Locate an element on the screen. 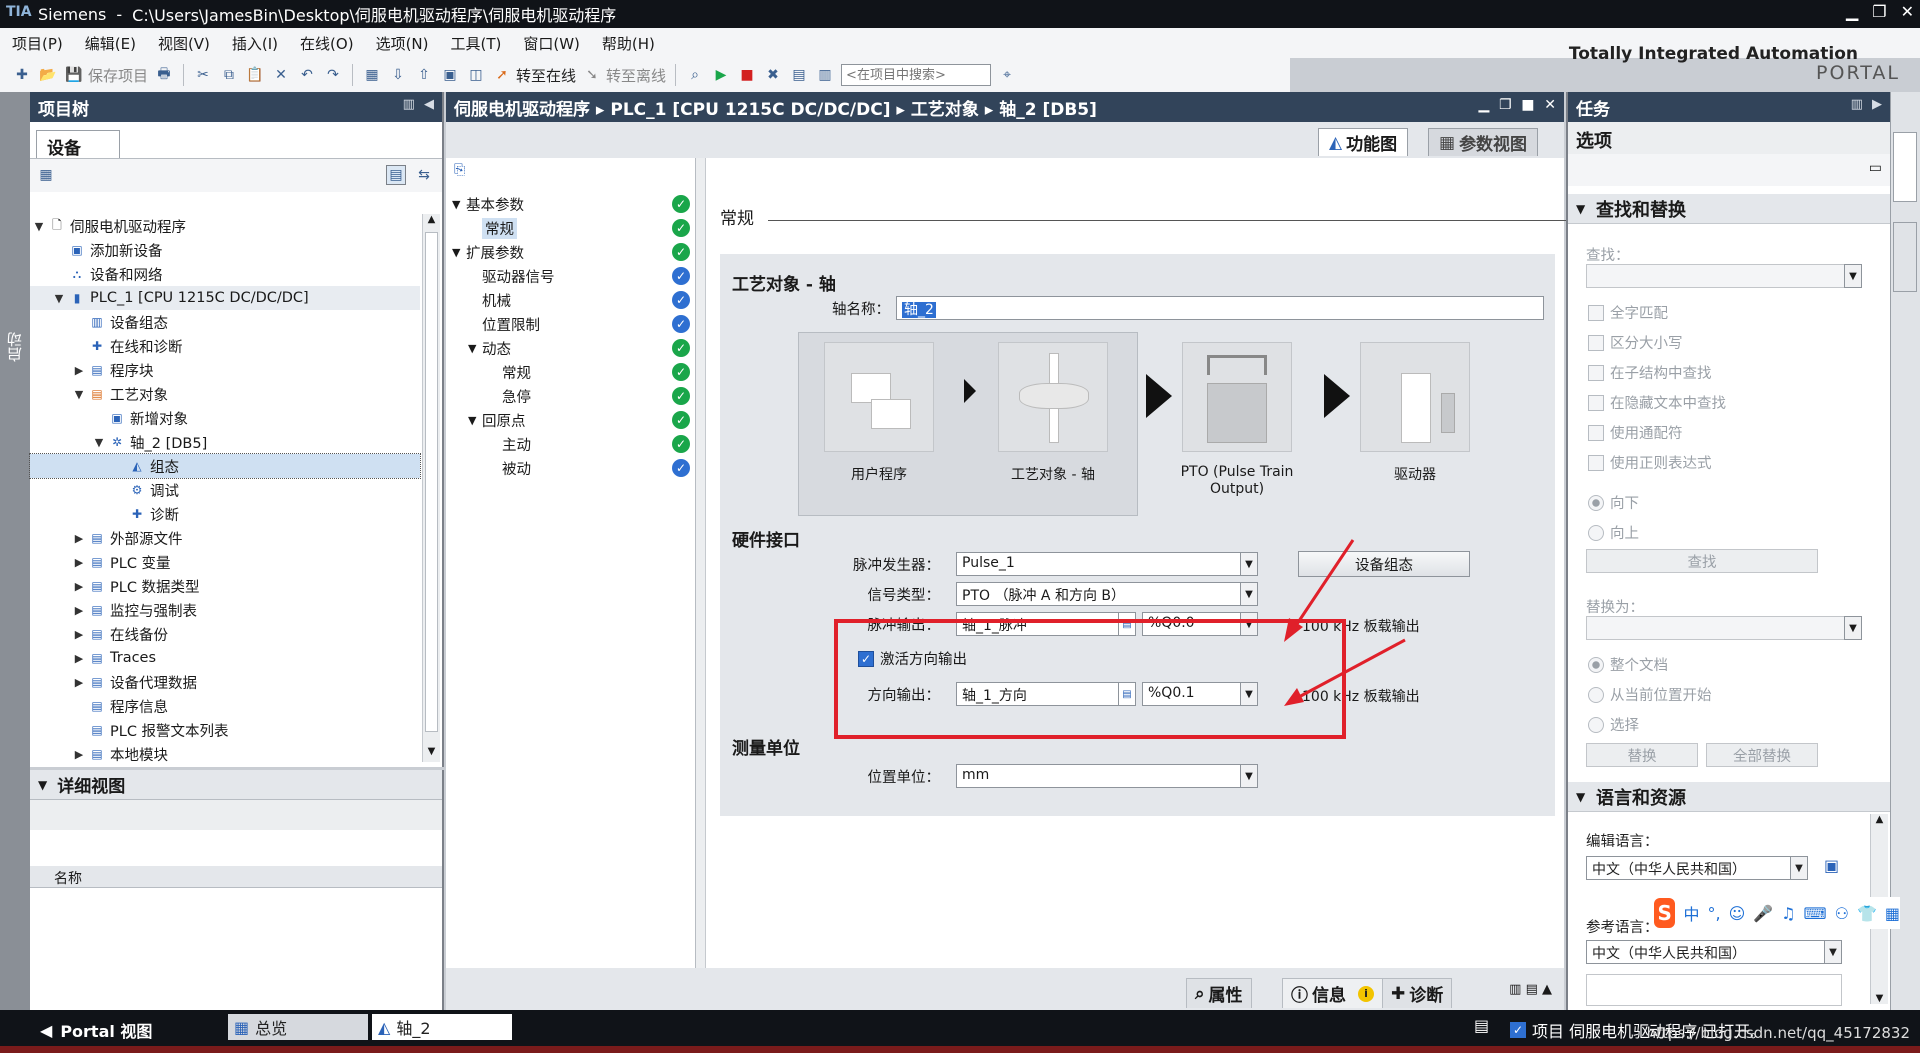 This screenshot has width=1920, height=1053. menu-tools: 工具(T) is located at coordinates (476, 43).